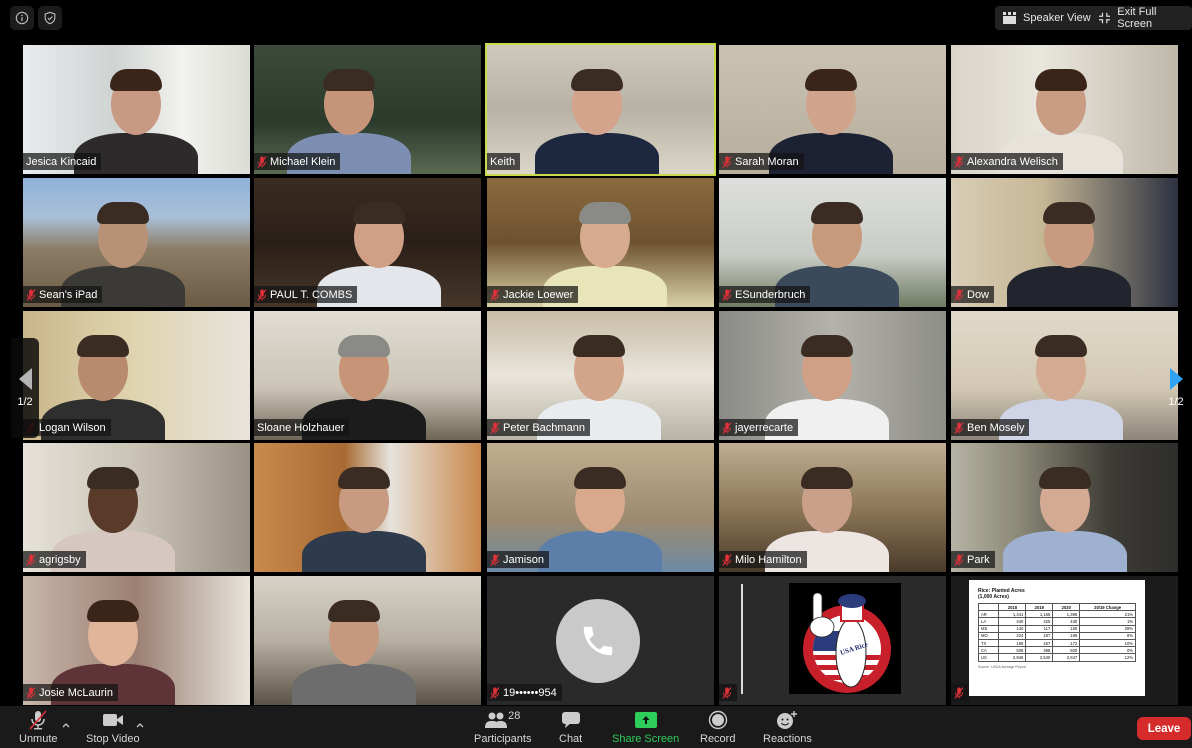 The width and height of the screenshot is (1192, 748). I want to click on participant-video-tile: Keith, so click(600, 109).